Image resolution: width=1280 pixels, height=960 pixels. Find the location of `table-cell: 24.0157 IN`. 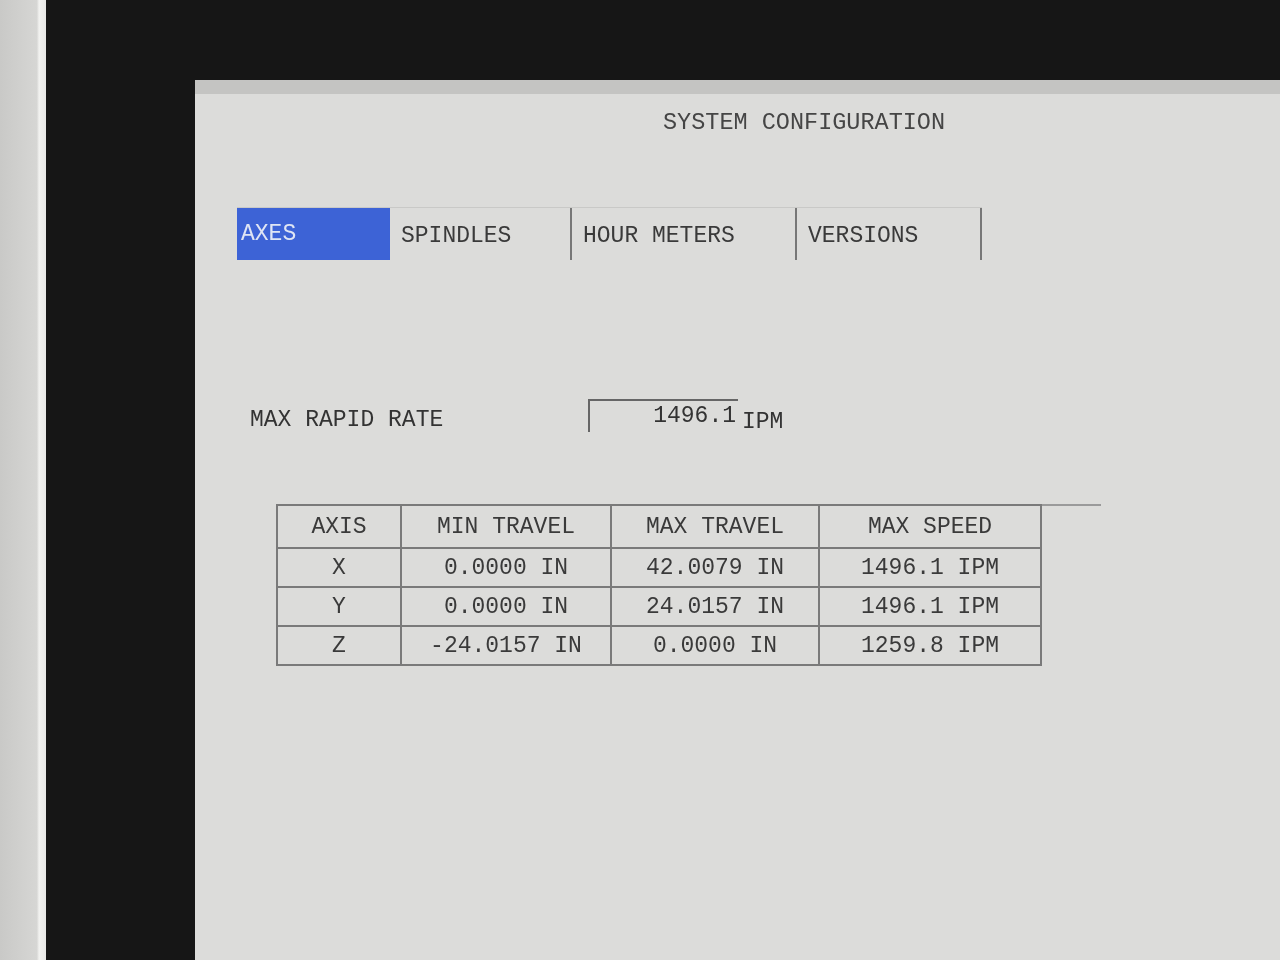

table-cell: 24.0157 IN is located at coordinates (715, 606).